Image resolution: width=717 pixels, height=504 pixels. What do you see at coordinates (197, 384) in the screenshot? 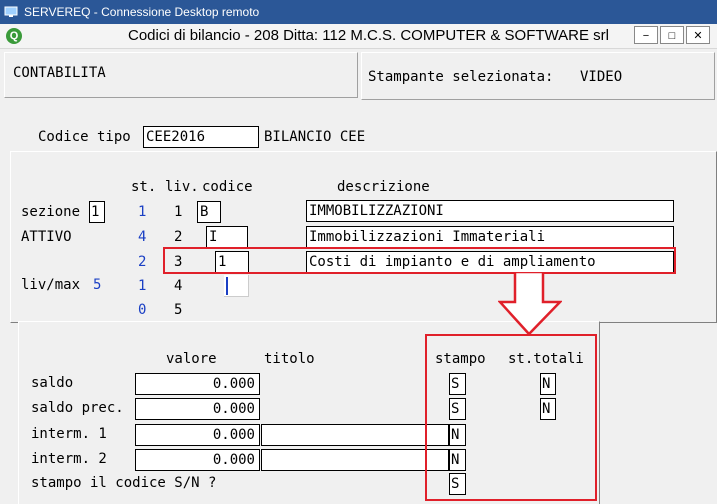
I see `saldo-valore-input: 0.000` at bounding box center [197, 384].